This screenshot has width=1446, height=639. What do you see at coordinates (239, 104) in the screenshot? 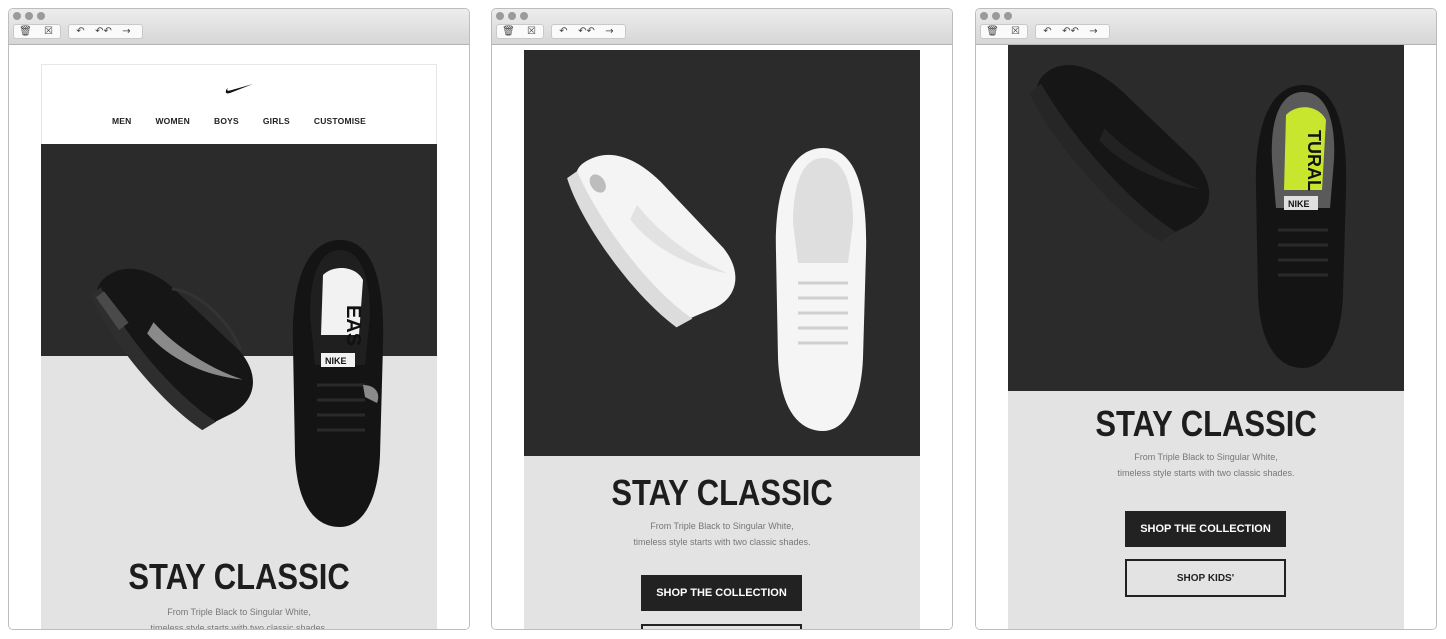
I see `email-header: MEN WOMEN BOYS GIRLS CUSTOMISE` at bounding box center [239, 104].